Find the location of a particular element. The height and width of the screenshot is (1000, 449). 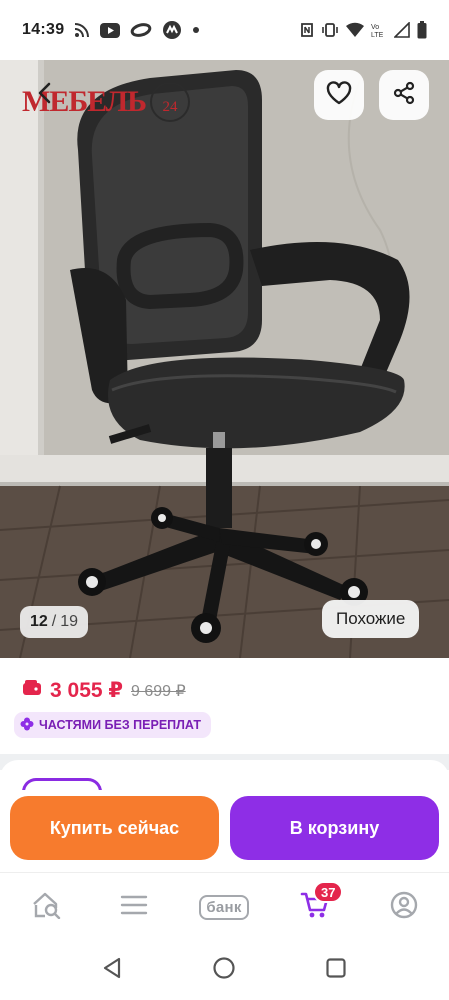

brand-logo-number: 24 is located at coordinates (170, 107).